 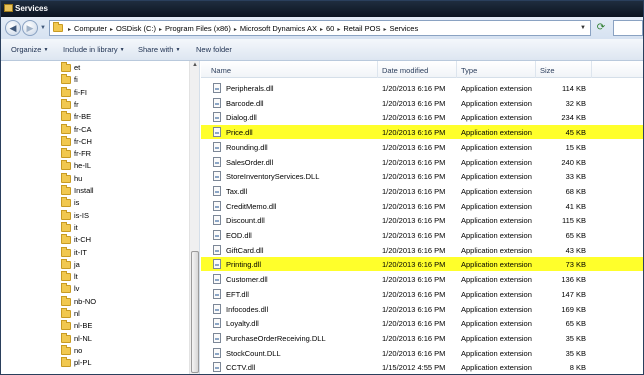 What do you see at coordinates (80, 92) in the screenshot?
I see `tree-item-label: fi-FI` at bounding box center [80, 92].